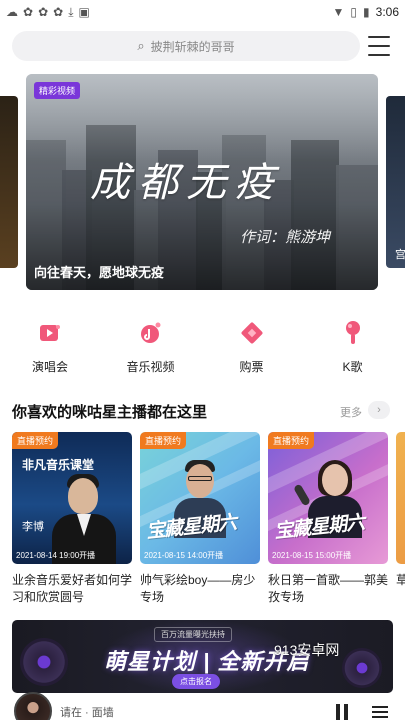 This screenshot has height=720, width=405. What do you see at coordinates (87, 713) in the screenshot?
I see `now-playing-title: 请在 · 面墙` at bounding box center [87, 713].